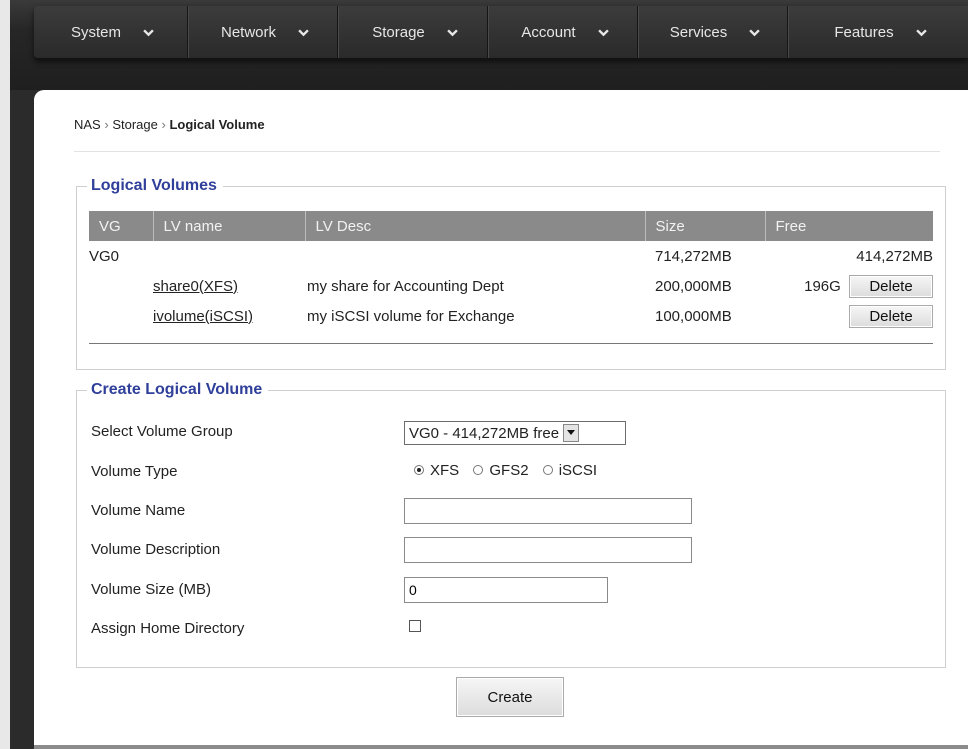 Image resolution: width=968 pixels, height=749 pixels. Describe the element at coordinates (571, 433) in the screenshot. I see `dropdown-arrow-icon` at that location.